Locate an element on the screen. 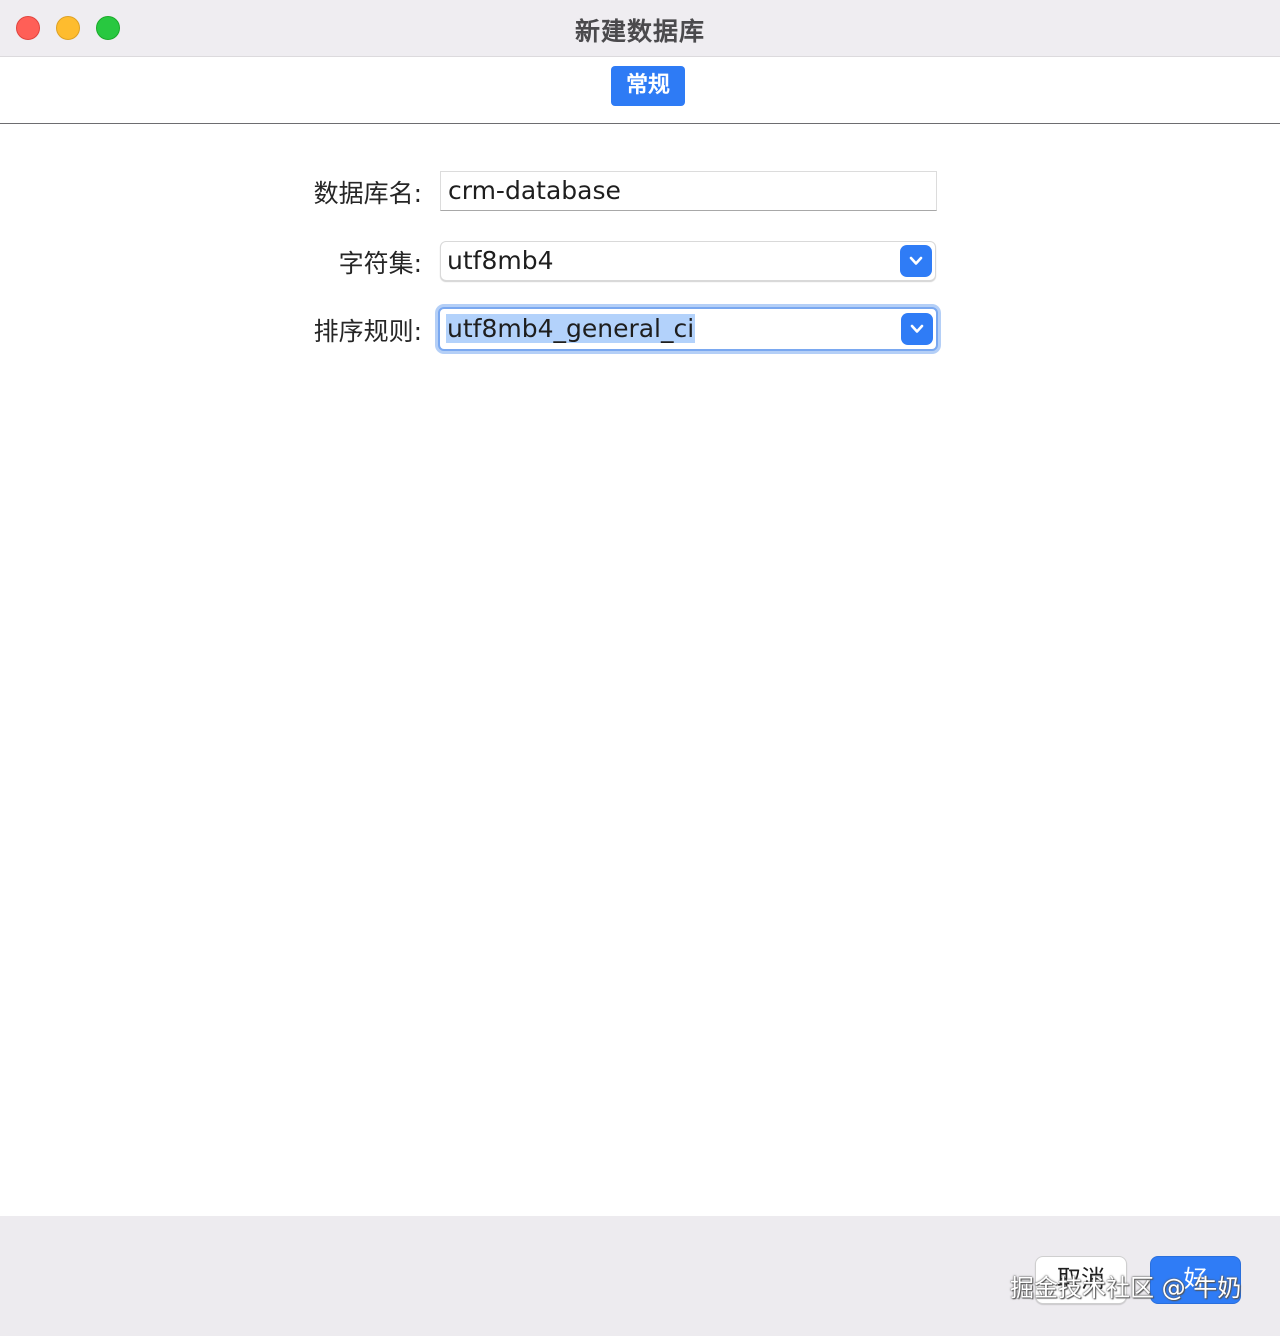  watermark-text: 掘金技术社区 @ 牛奶 is located at coordinates (1126, 1288).